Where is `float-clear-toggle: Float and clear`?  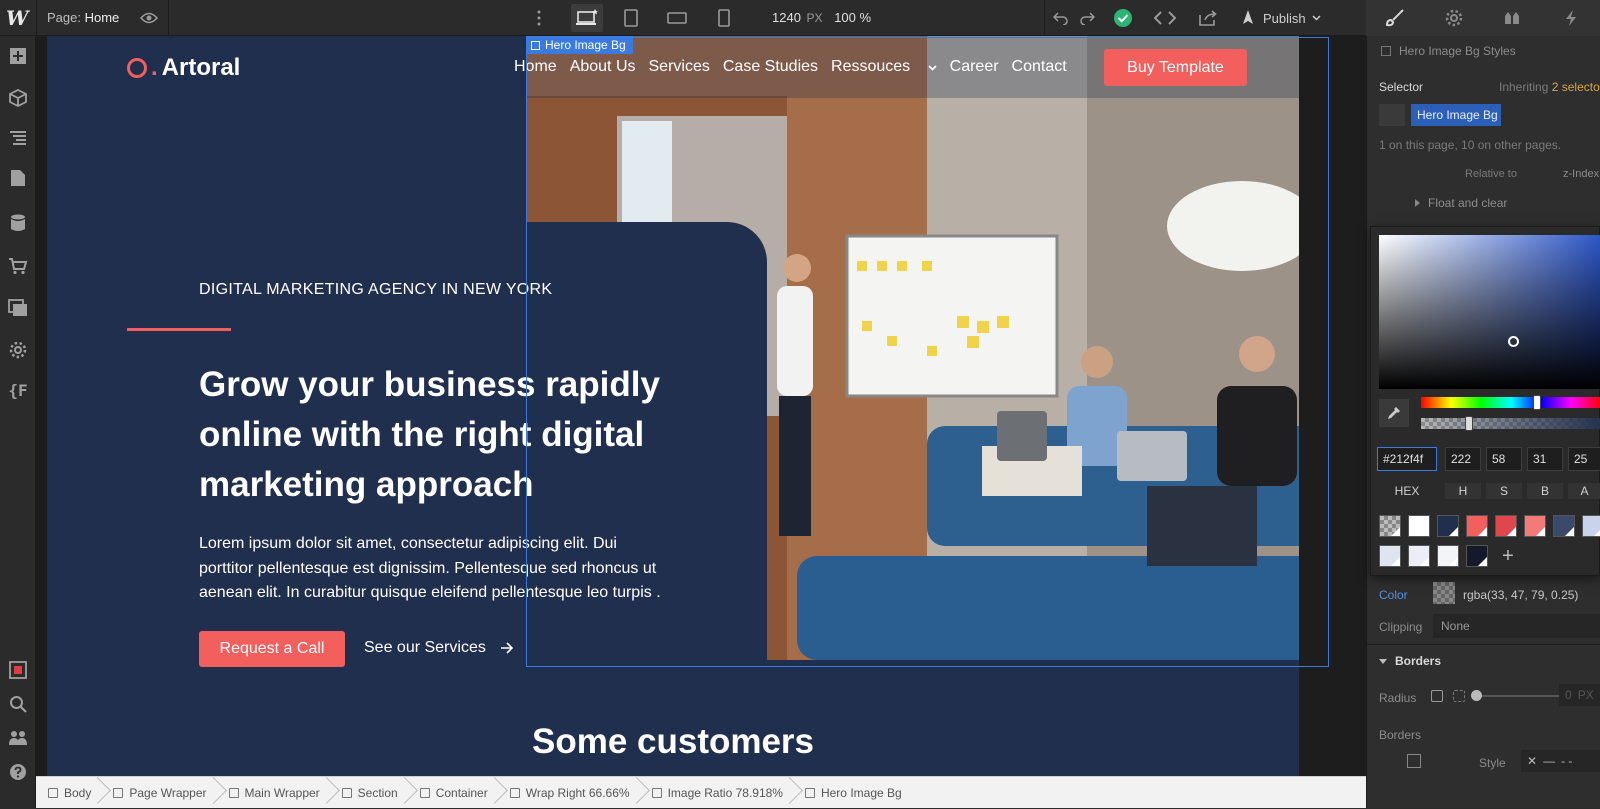
float-clear-toggle: Float and clear is located at coordinates (1507, 203).